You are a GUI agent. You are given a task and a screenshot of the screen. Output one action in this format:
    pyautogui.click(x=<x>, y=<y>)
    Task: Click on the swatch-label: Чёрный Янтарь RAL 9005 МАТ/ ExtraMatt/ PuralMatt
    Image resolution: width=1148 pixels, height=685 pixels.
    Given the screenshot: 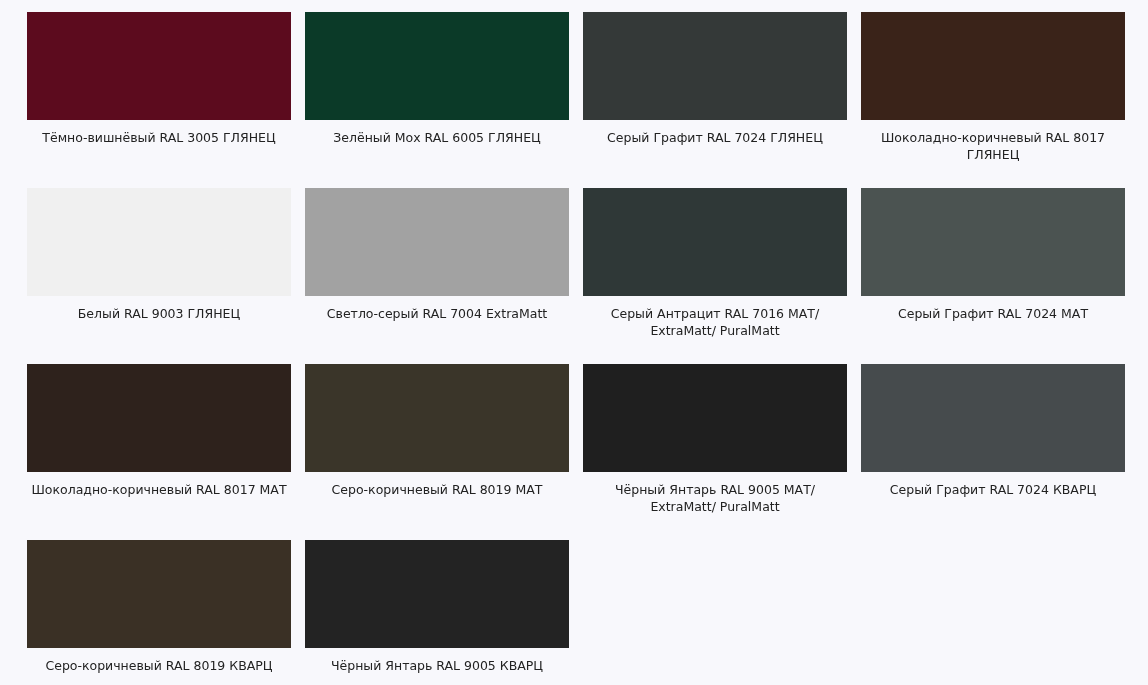 What is the action you would take?
    pyautogui.click(x=714, y=498)
    